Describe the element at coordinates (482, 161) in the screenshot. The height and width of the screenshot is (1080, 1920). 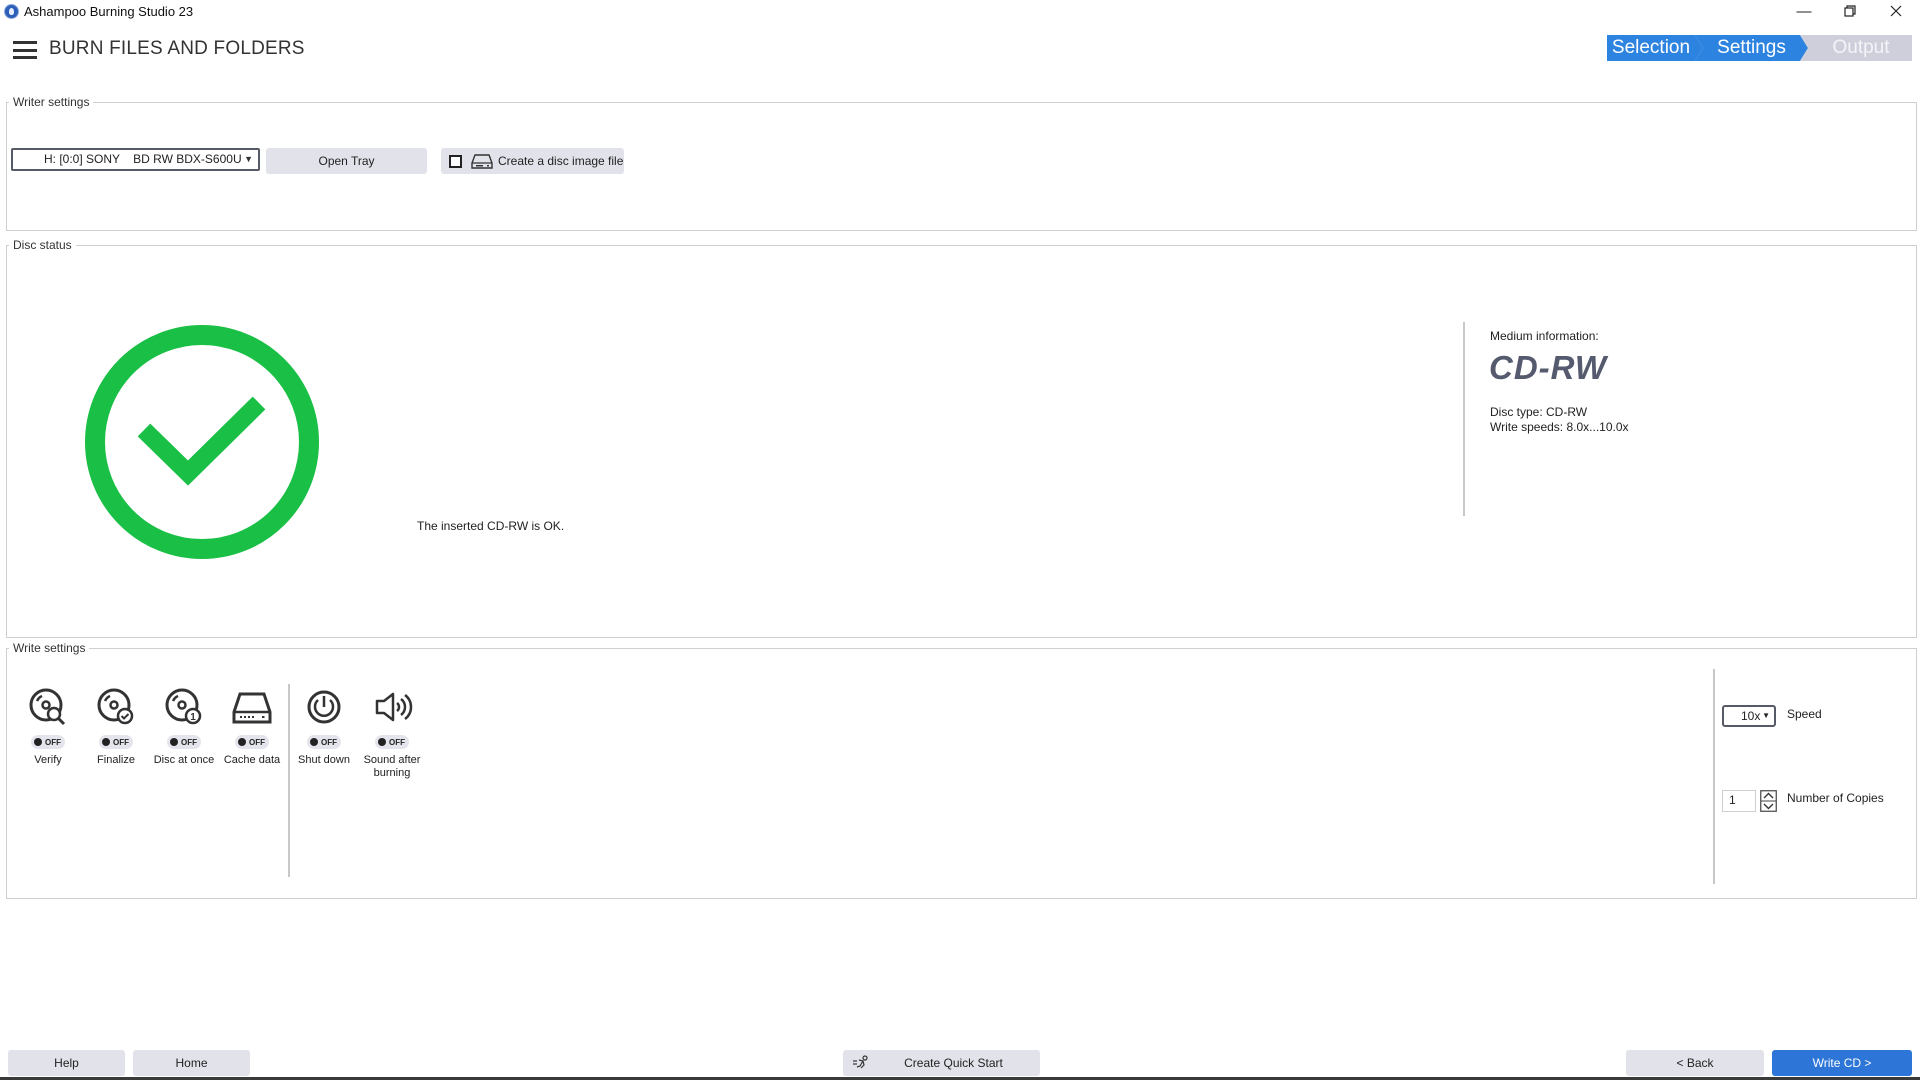
I see `drive-icon` at that location.